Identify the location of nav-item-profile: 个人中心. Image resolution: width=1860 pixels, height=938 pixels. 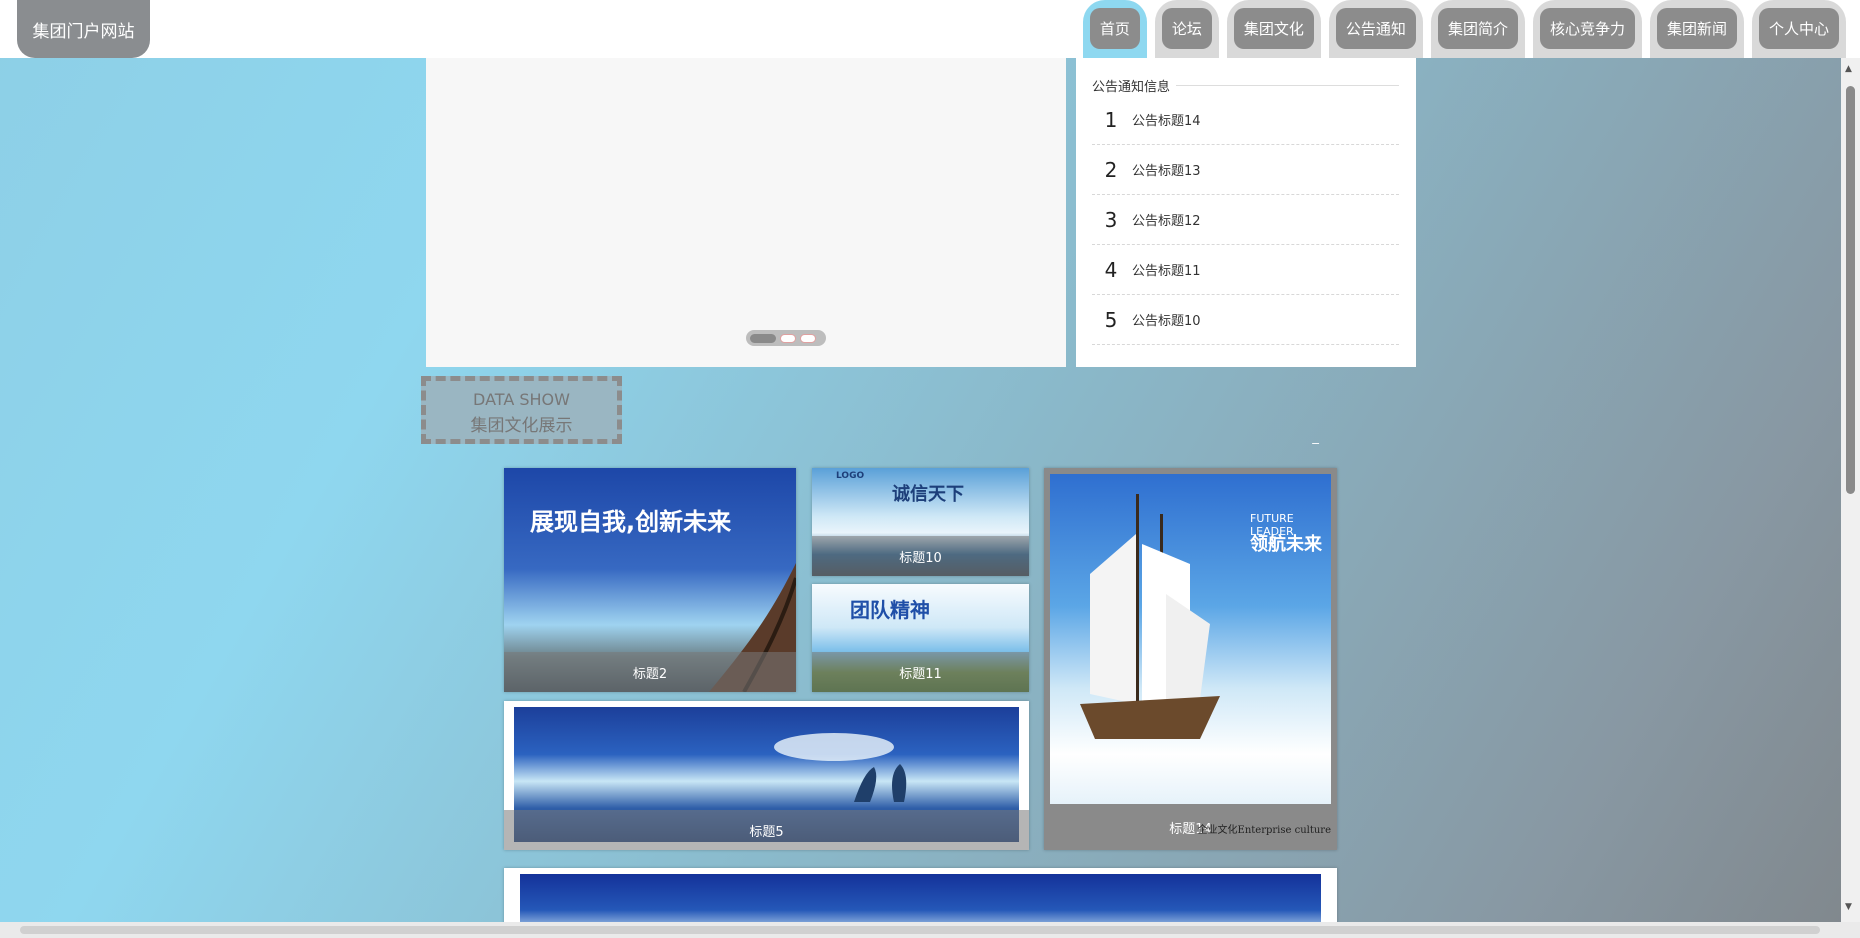
(1798, 29).